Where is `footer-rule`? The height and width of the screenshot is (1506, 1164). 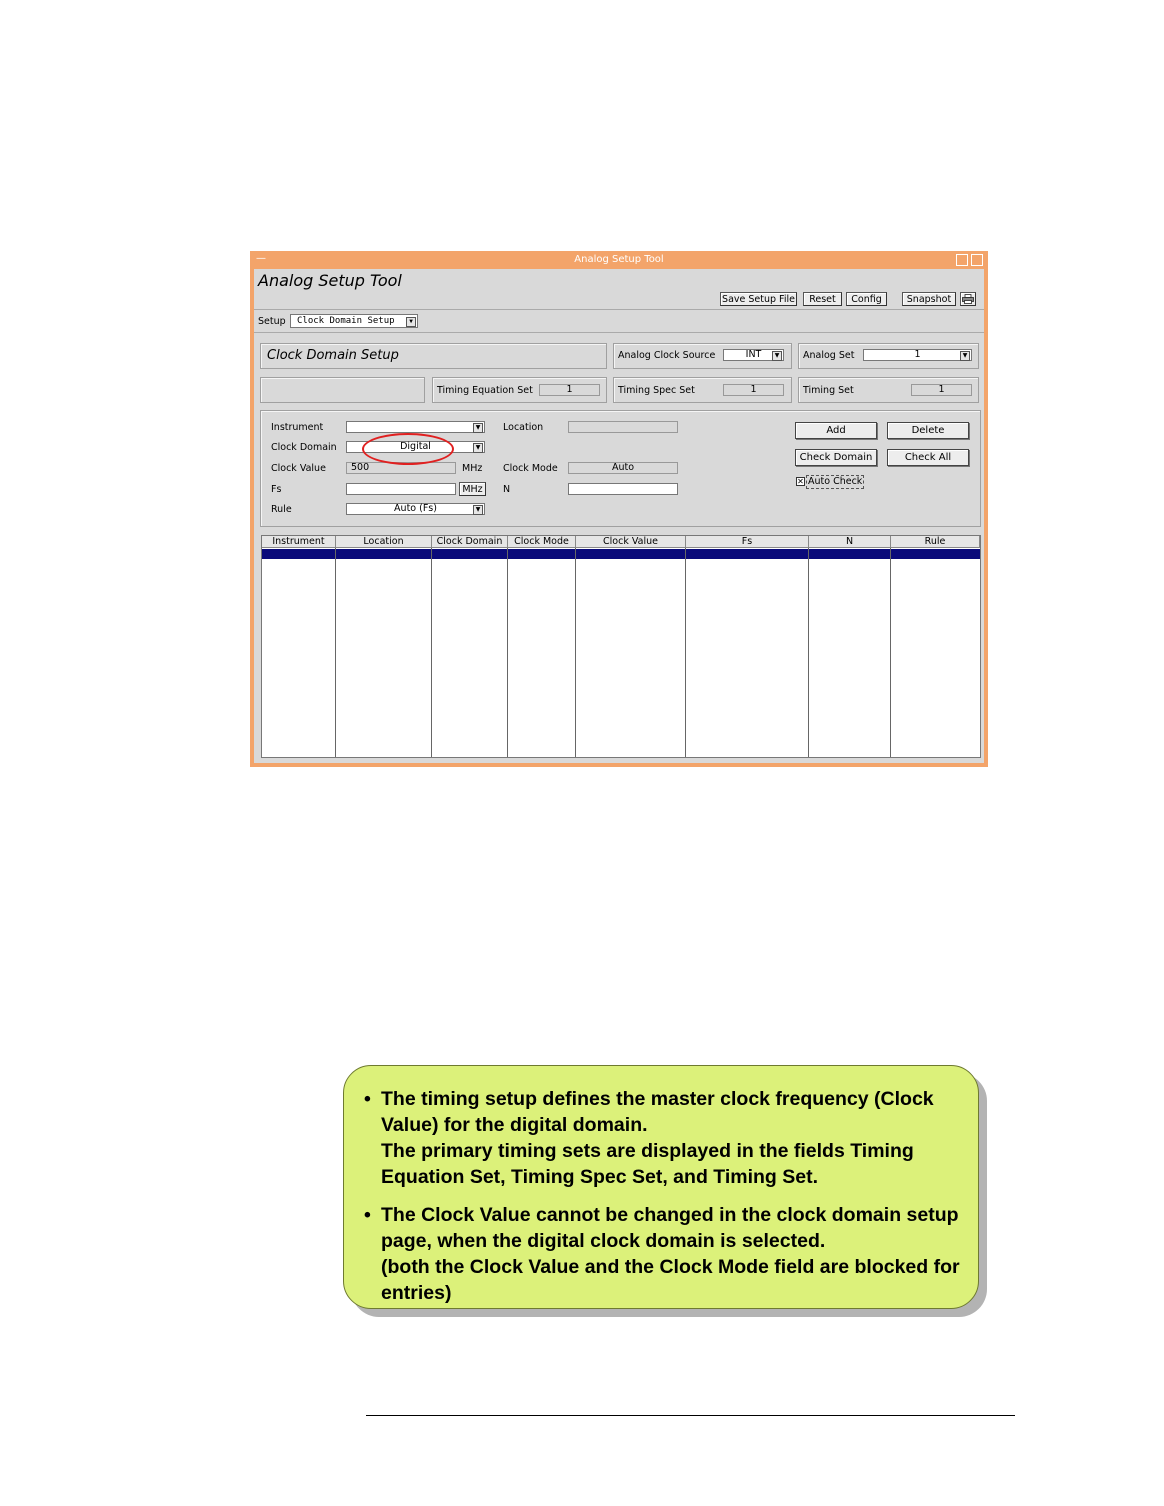
footer-rule is located at coordinates (690, 1415).